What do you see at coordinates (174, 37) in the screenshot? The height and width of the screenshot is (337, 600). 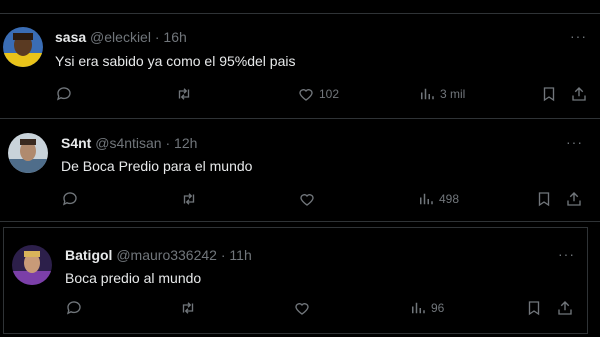 I see `timestamp: 16h` at bounding box center [174, 37].